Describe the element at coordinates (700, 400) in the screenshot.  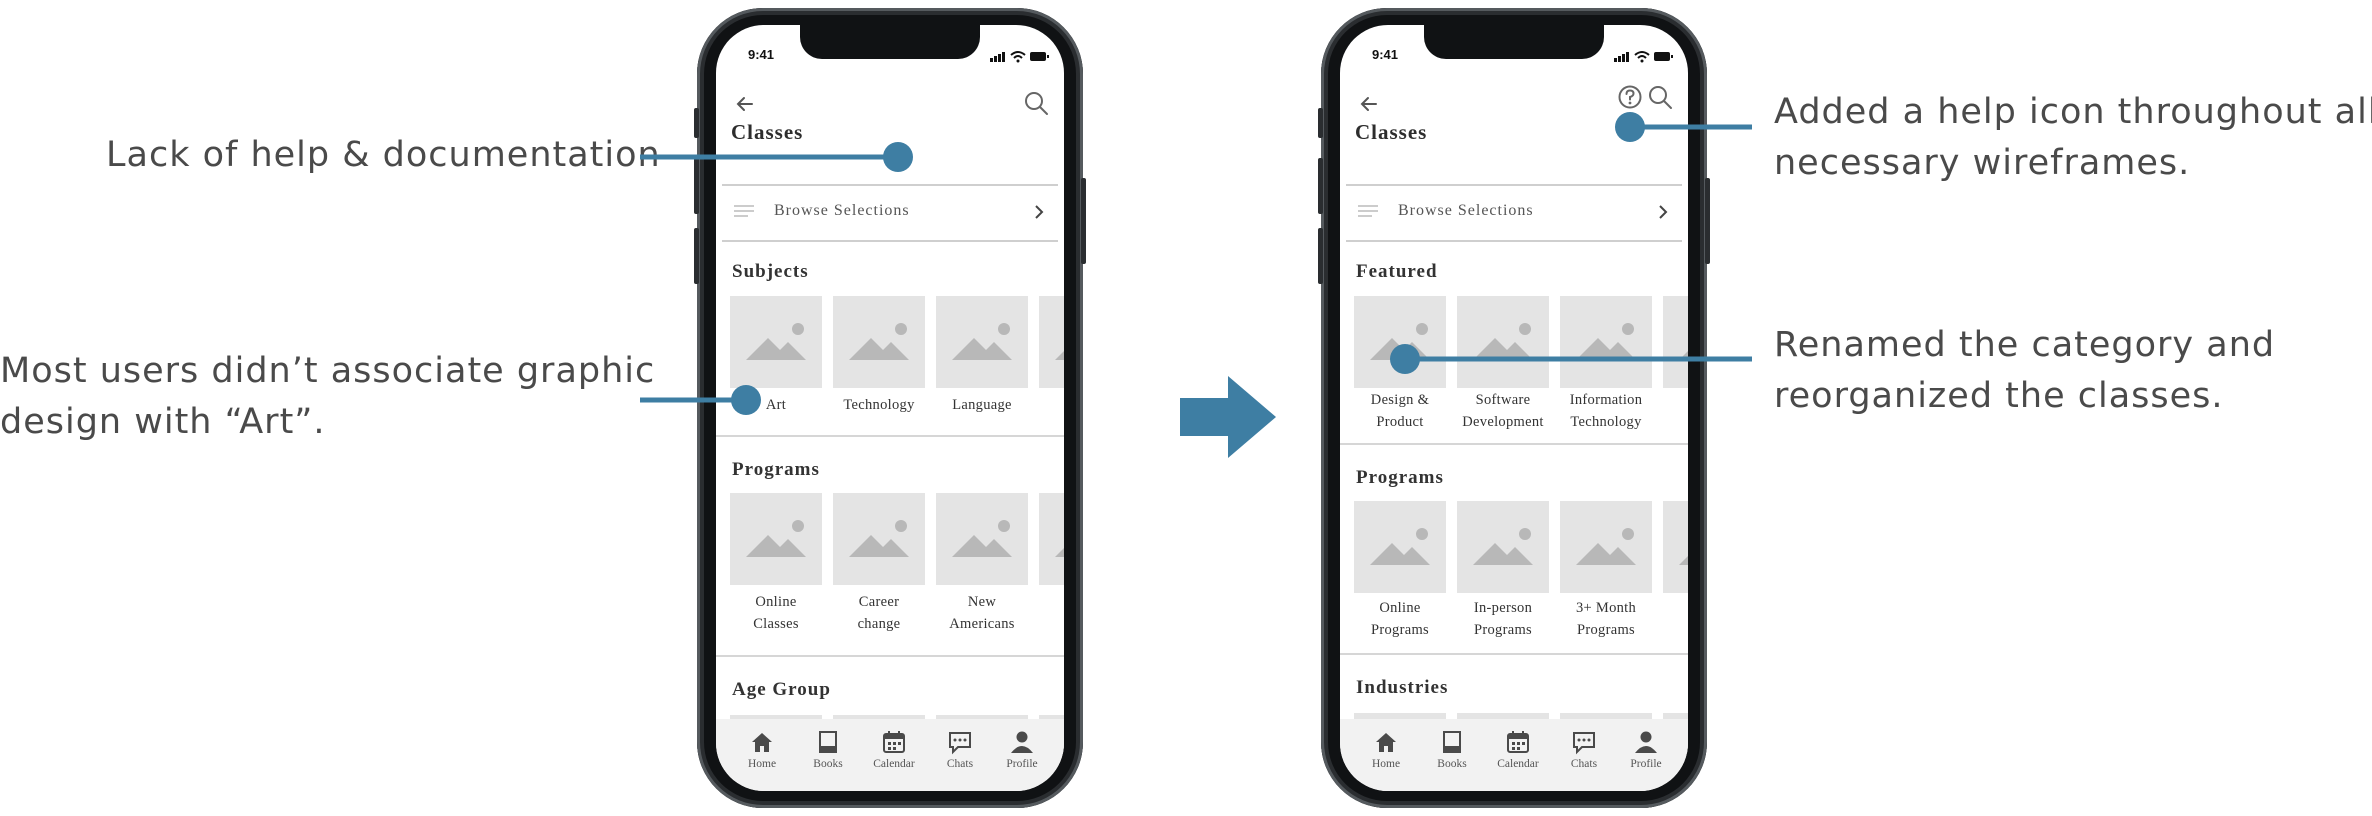
I see `connector-art` at that location.